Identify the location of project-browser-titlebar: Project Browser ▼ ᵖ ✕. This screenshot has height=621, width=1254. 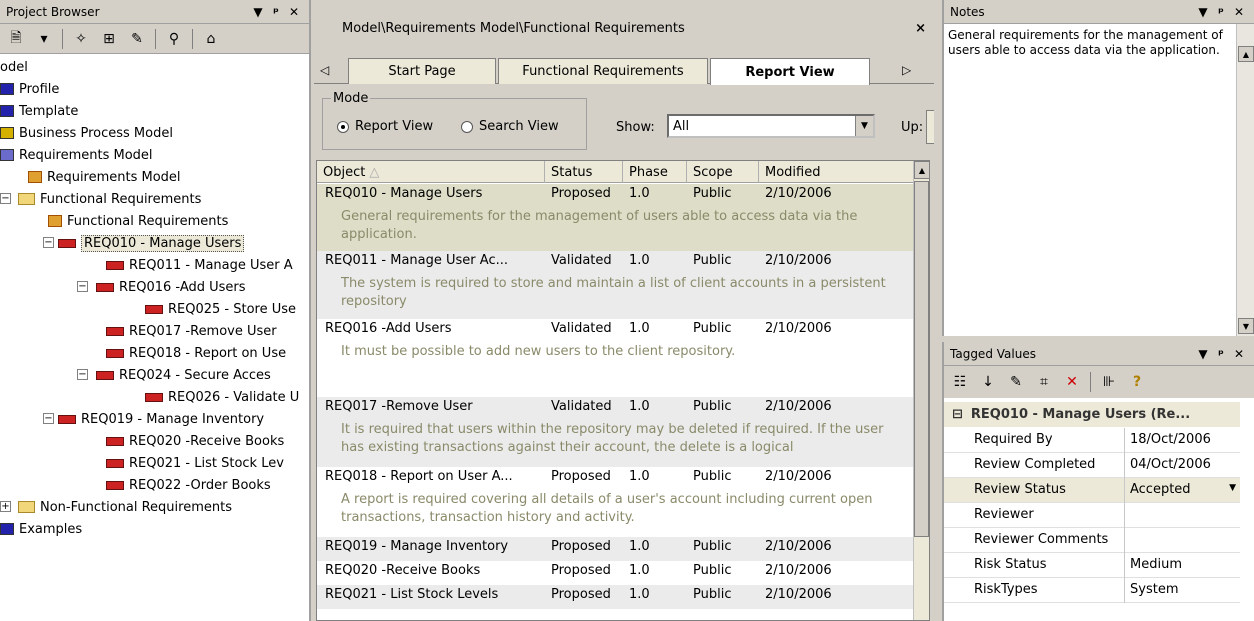
(154, 12).